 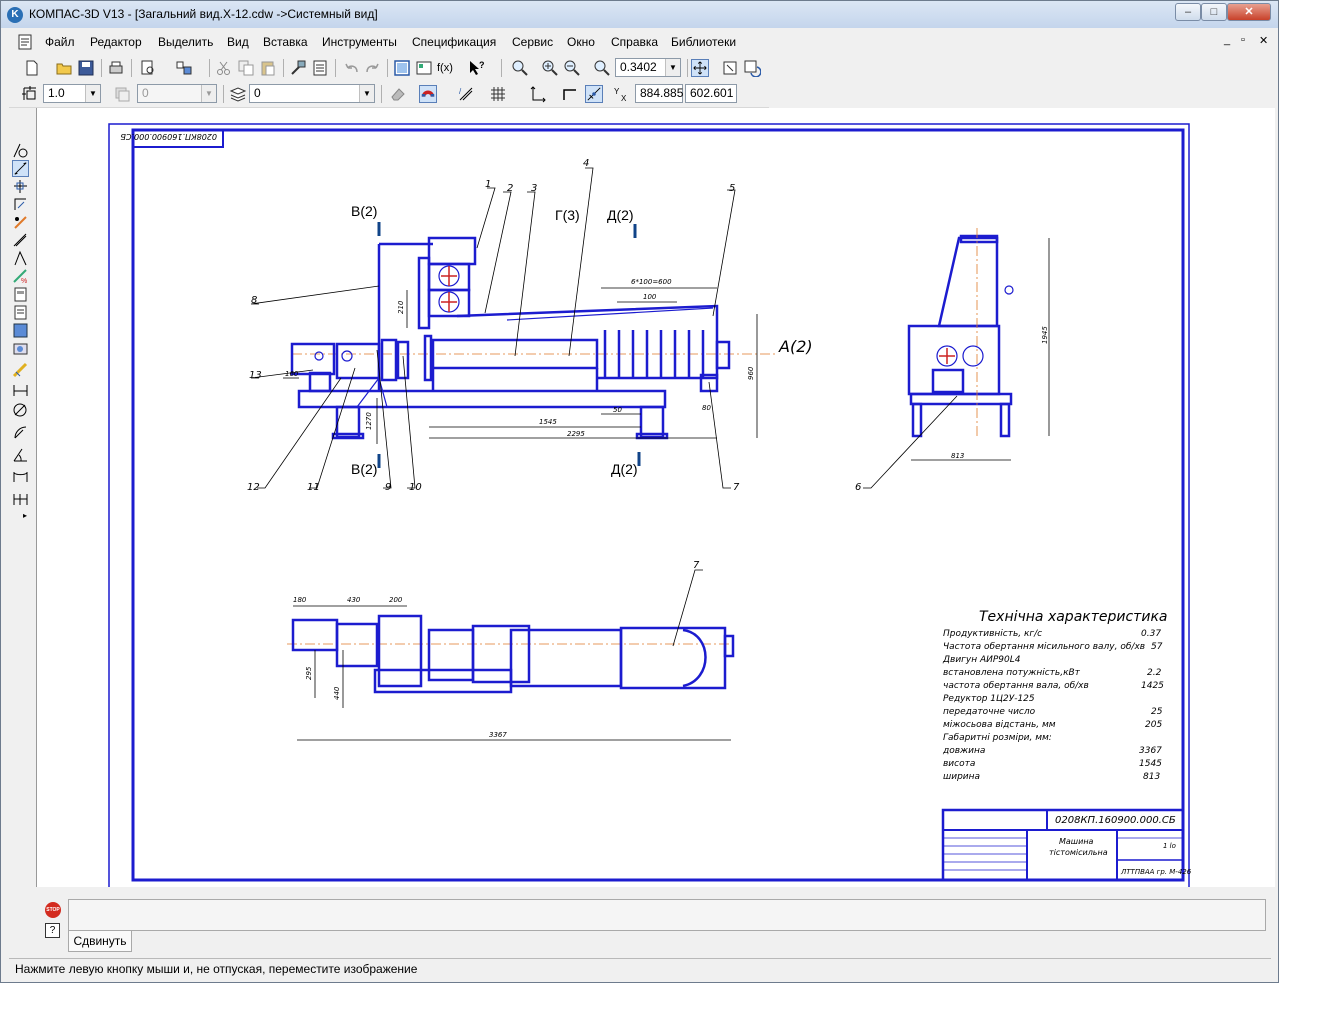 I want to click on new-document-icon, so click(x=32, y=68).